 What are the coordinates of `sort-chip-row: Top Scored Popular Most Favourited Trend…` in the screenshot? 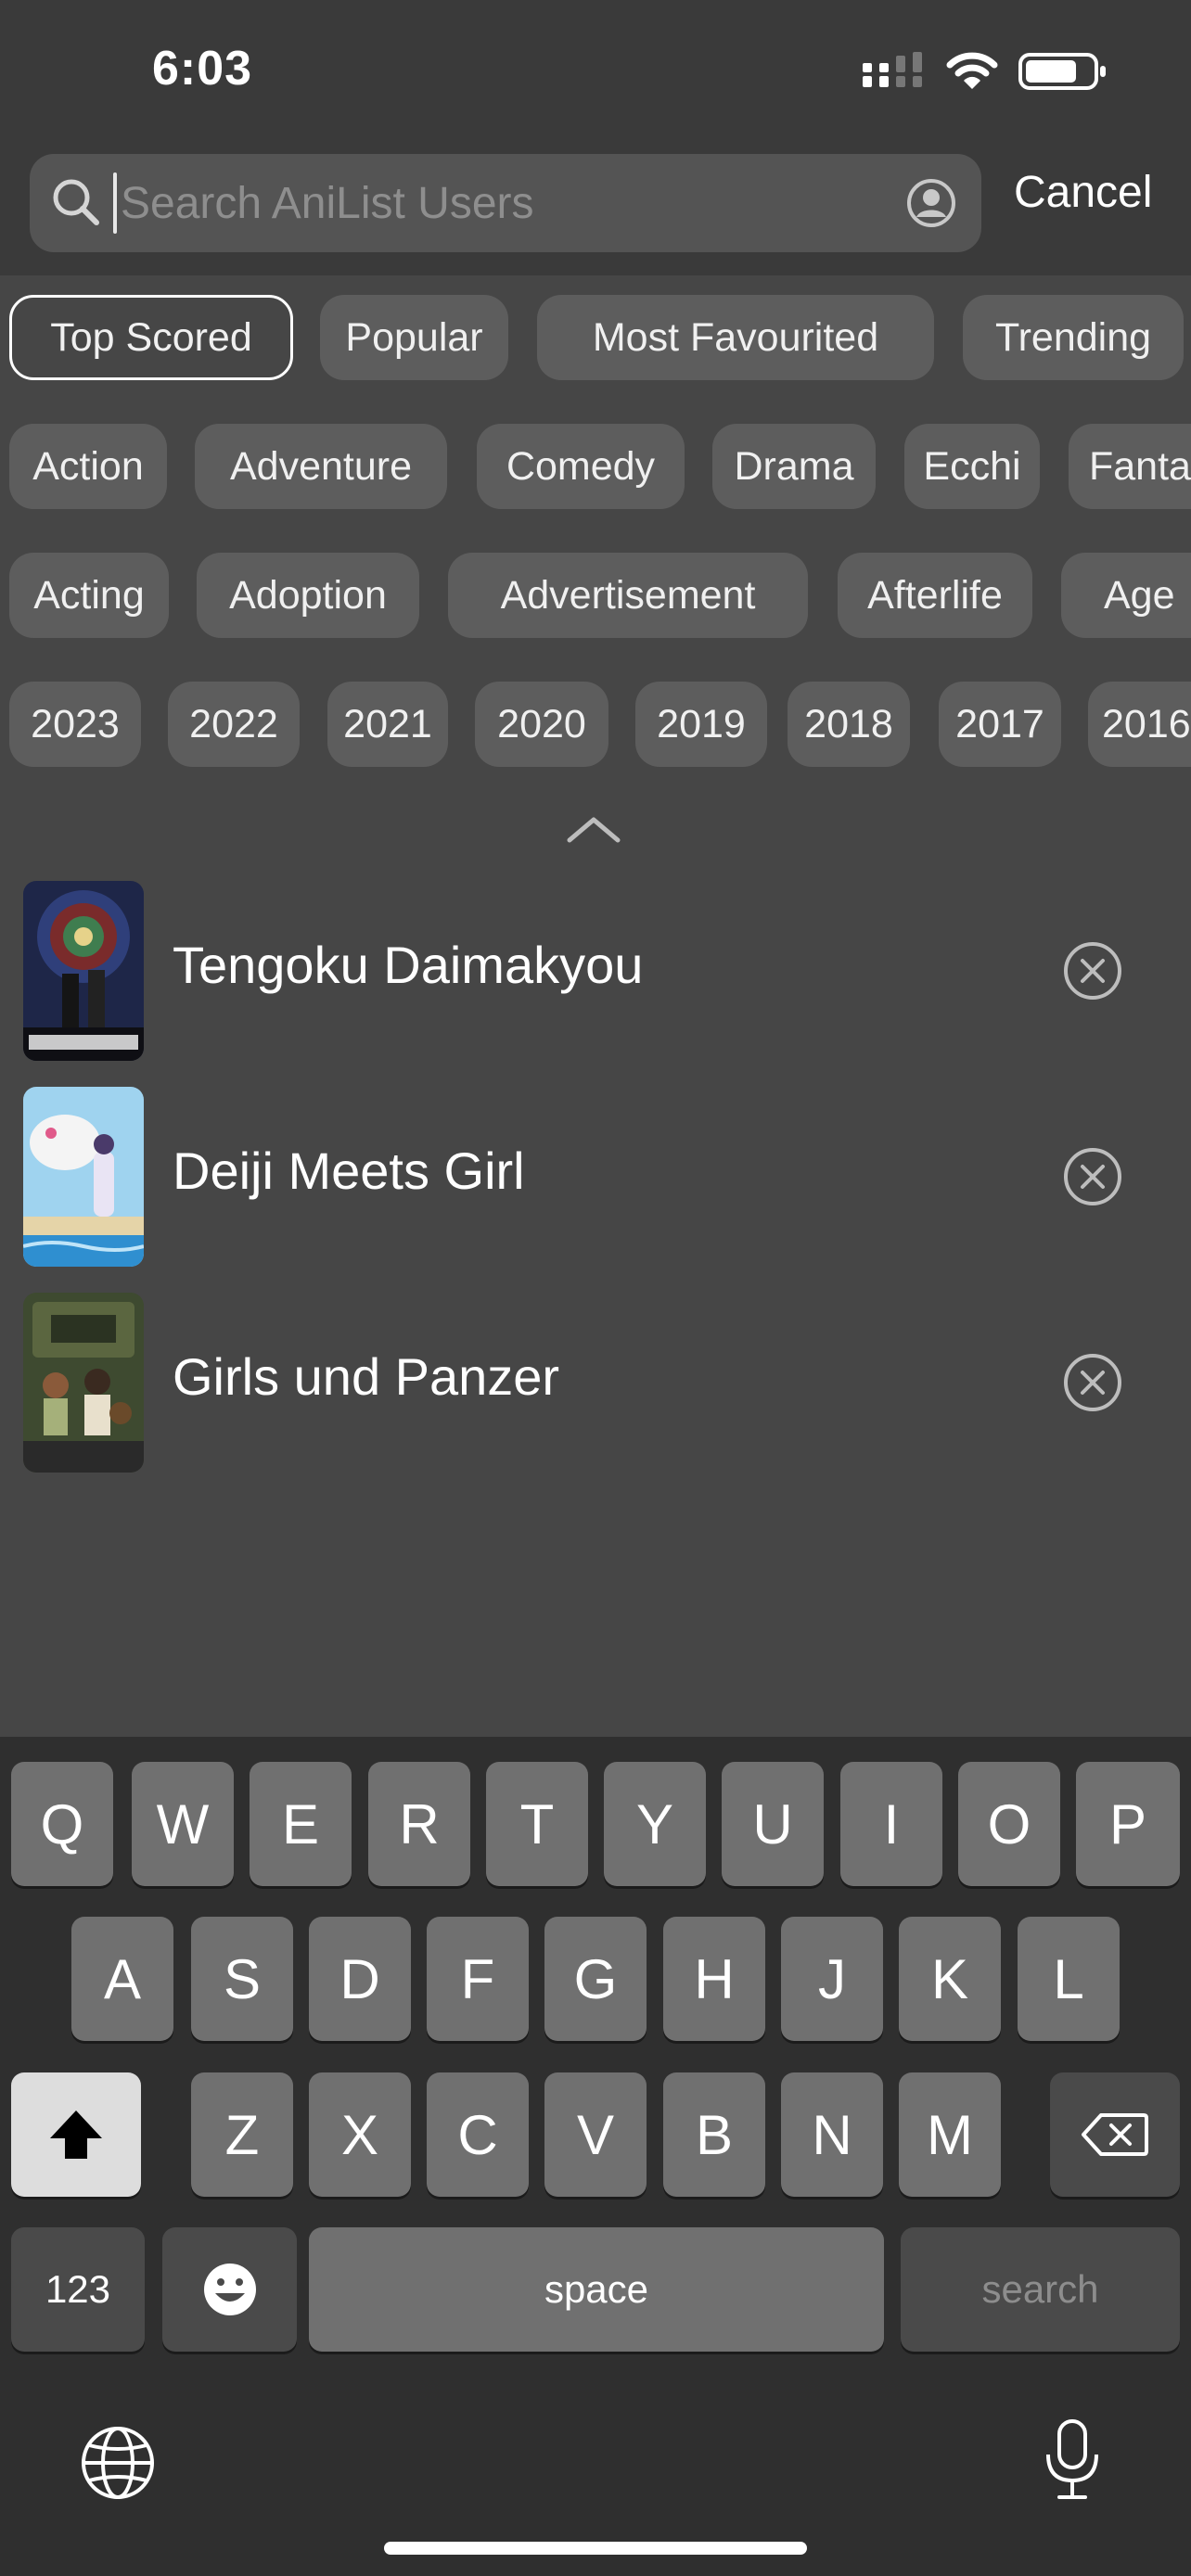 It's located at (595, 339).